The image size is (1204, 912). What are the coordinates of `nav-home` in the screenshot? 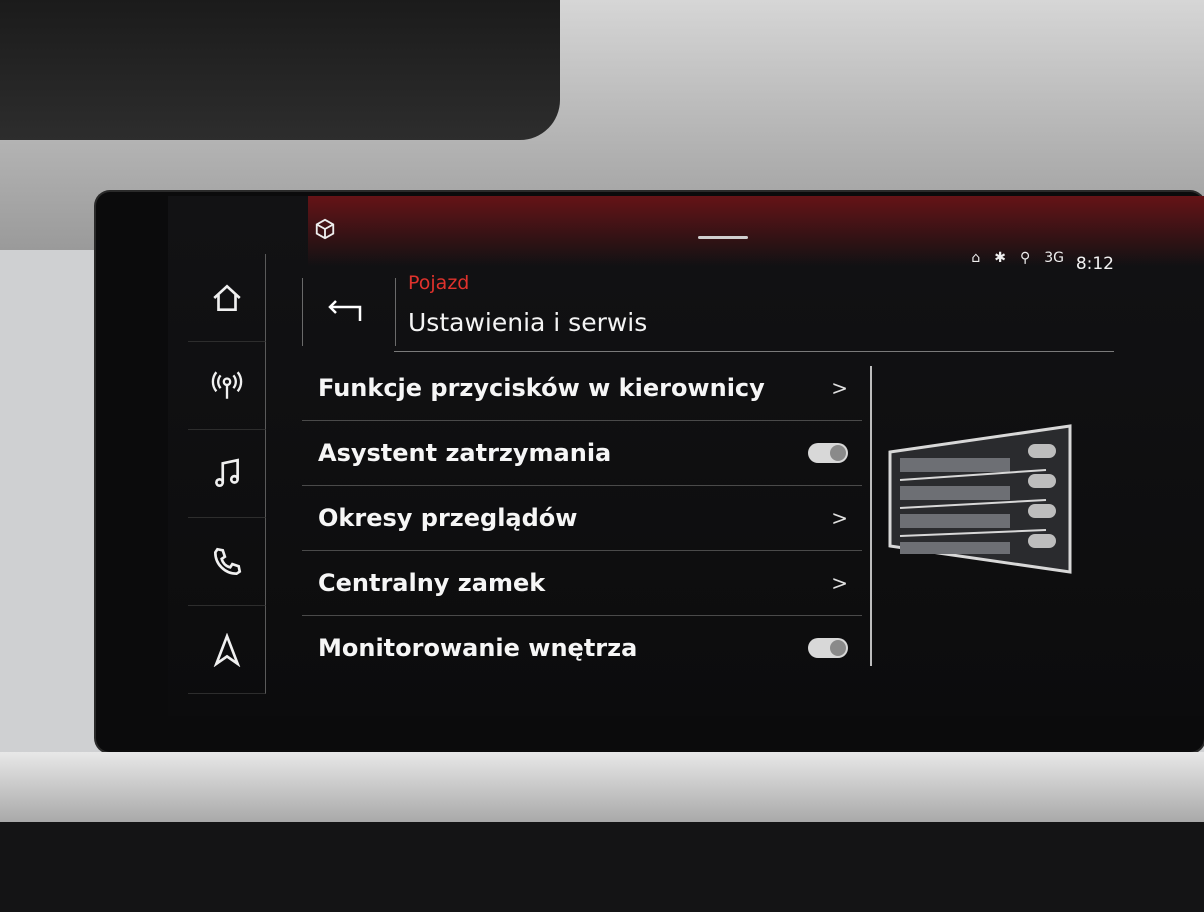 It's located at (227, 298).